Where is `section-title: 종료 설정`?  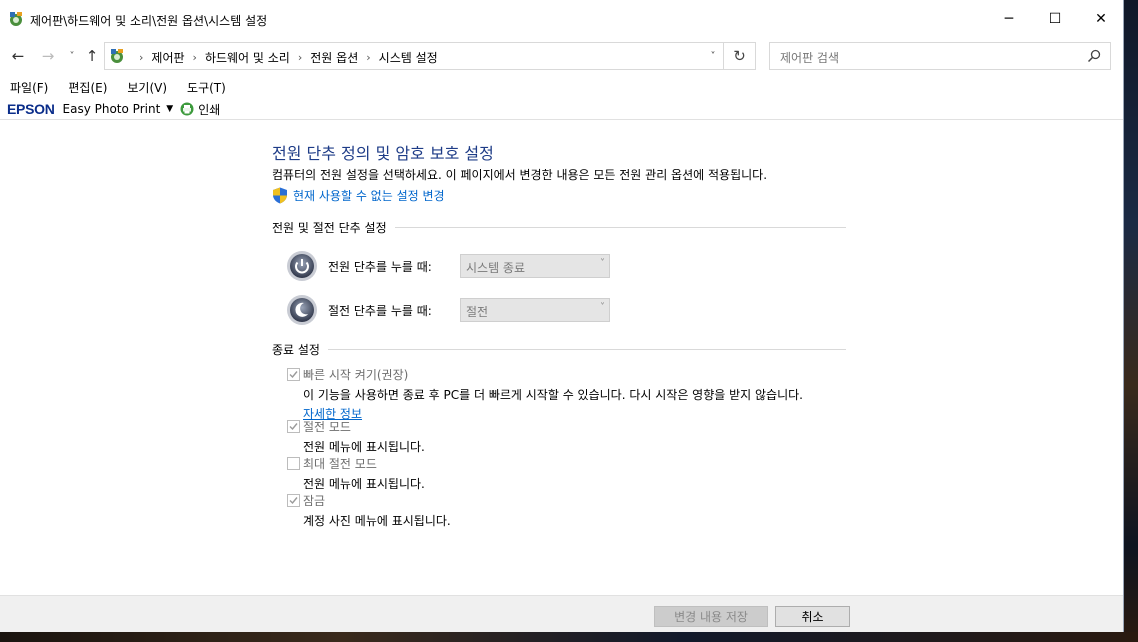
section-title: 종료 설정 is located at coordinates (296, 350).